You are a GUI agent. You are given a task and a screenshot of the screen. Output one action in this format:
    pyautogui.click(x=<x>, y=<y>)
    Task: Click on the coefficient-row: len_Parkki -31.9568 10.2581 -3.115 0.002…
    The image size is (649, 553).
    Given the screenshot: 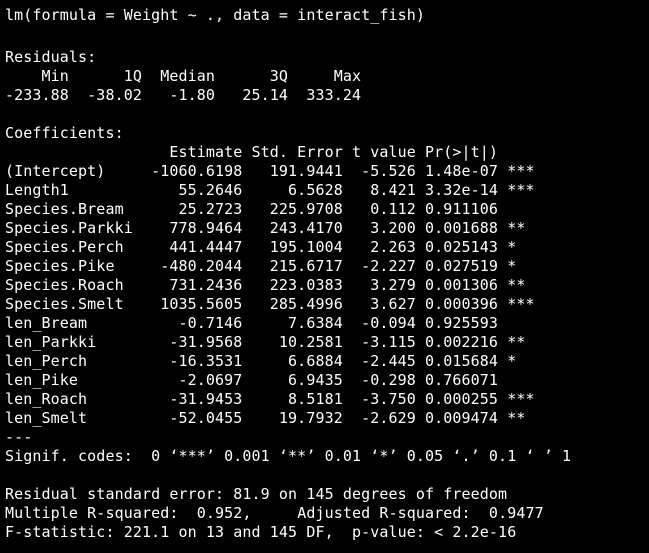 What is the action you would take?
    pyautogui.click(x=270, y=342)
    